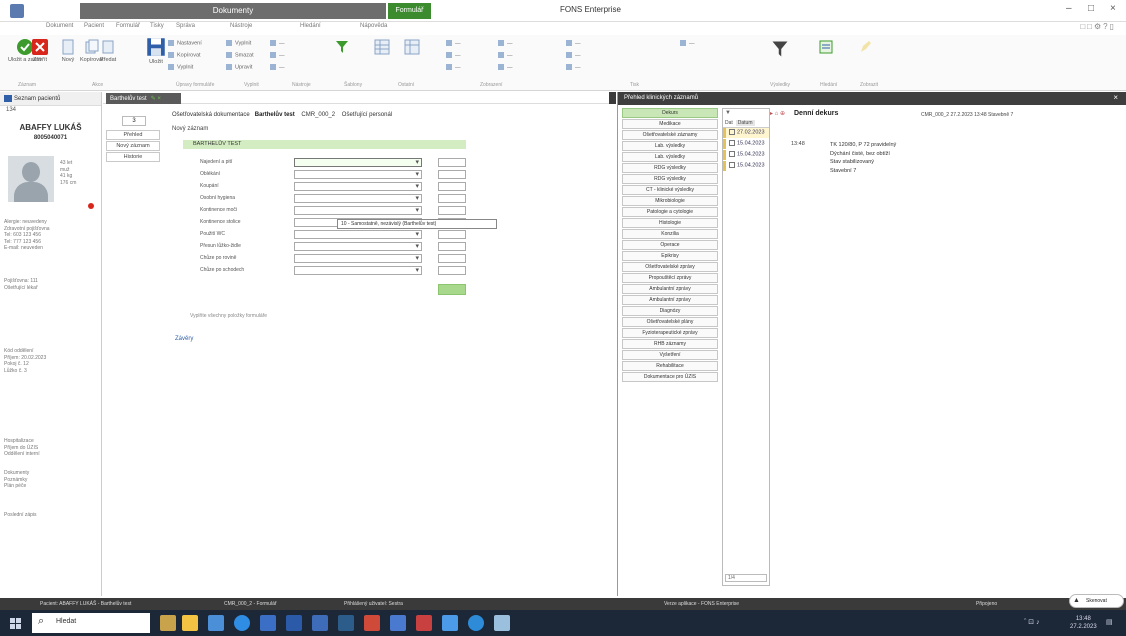 The width and height of the screenshot is (1126, 636). Describe the element at coordinates (324, 144) in the screenshot. I see `barthel-section-bar: BARTHELŮV TEST` at that location.